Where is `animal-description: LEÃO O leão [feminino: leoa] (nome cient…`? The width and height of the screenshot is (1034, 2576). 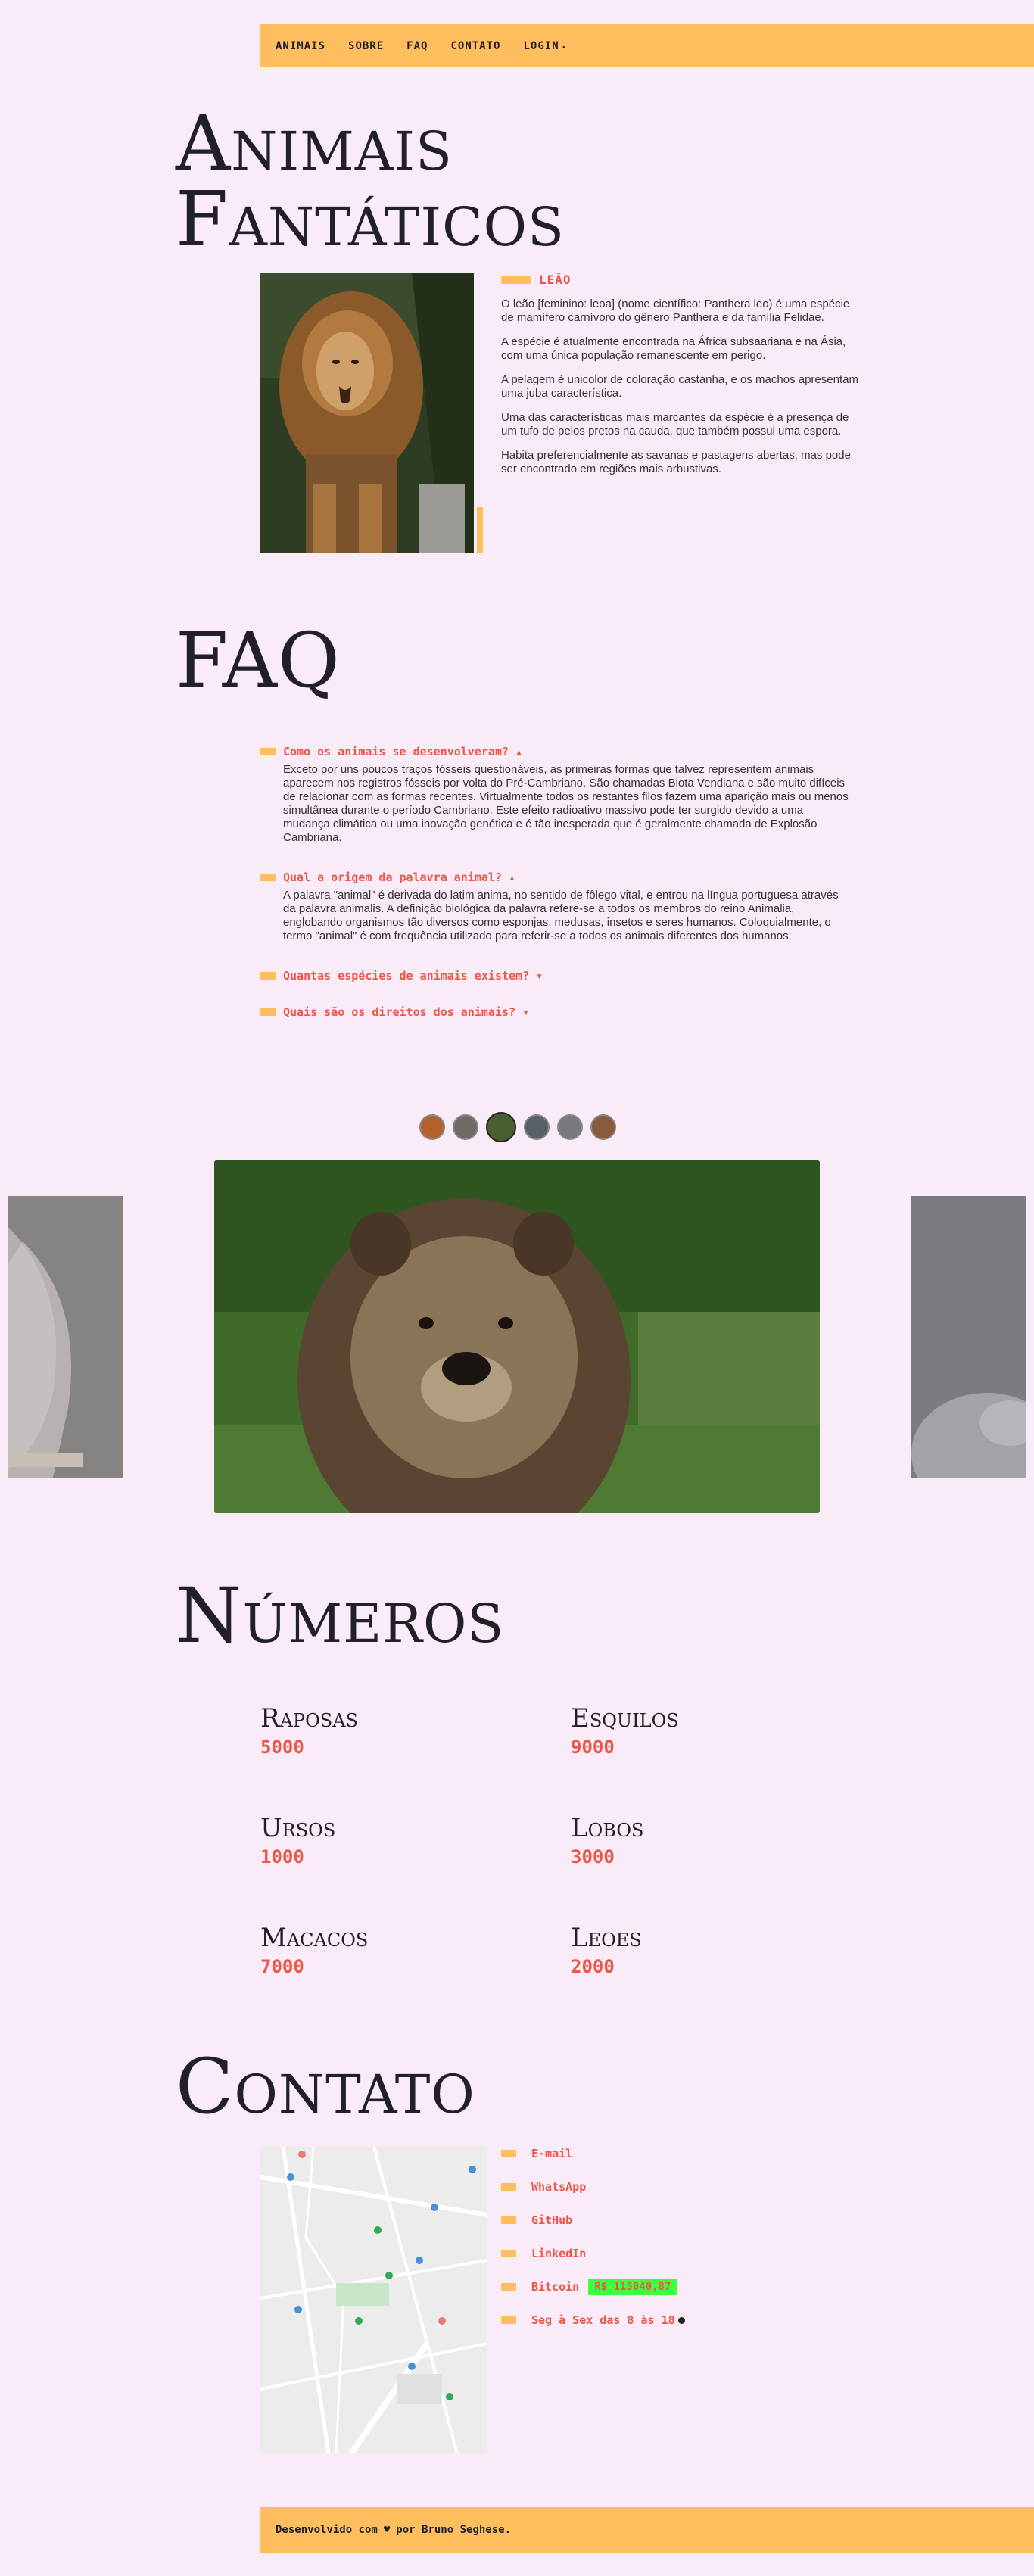
animal-description: LEÃO O leão [feminino: leoa] (nome cient… is located at coordinates (680, 380).